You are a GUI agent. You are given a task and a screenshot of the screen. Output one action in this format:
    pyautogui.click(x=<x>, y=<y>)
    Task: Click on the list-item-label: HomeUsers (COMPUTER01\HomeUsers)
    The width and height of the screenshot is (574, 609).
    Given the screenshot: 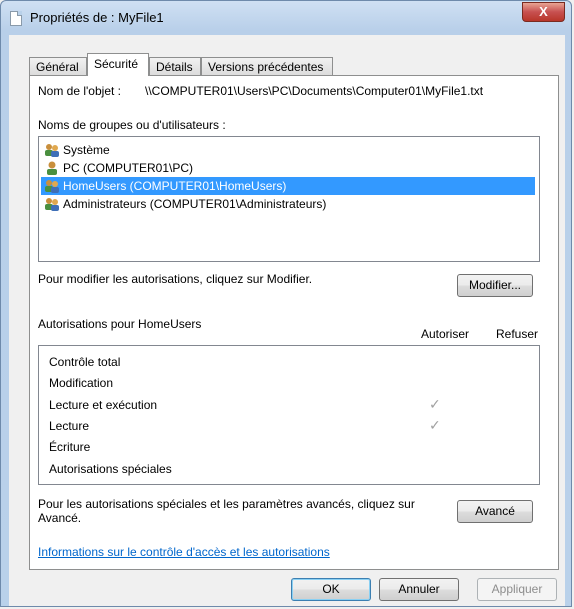 What is the action you would take?
    pyautogui.click(x=175, y=186)
    